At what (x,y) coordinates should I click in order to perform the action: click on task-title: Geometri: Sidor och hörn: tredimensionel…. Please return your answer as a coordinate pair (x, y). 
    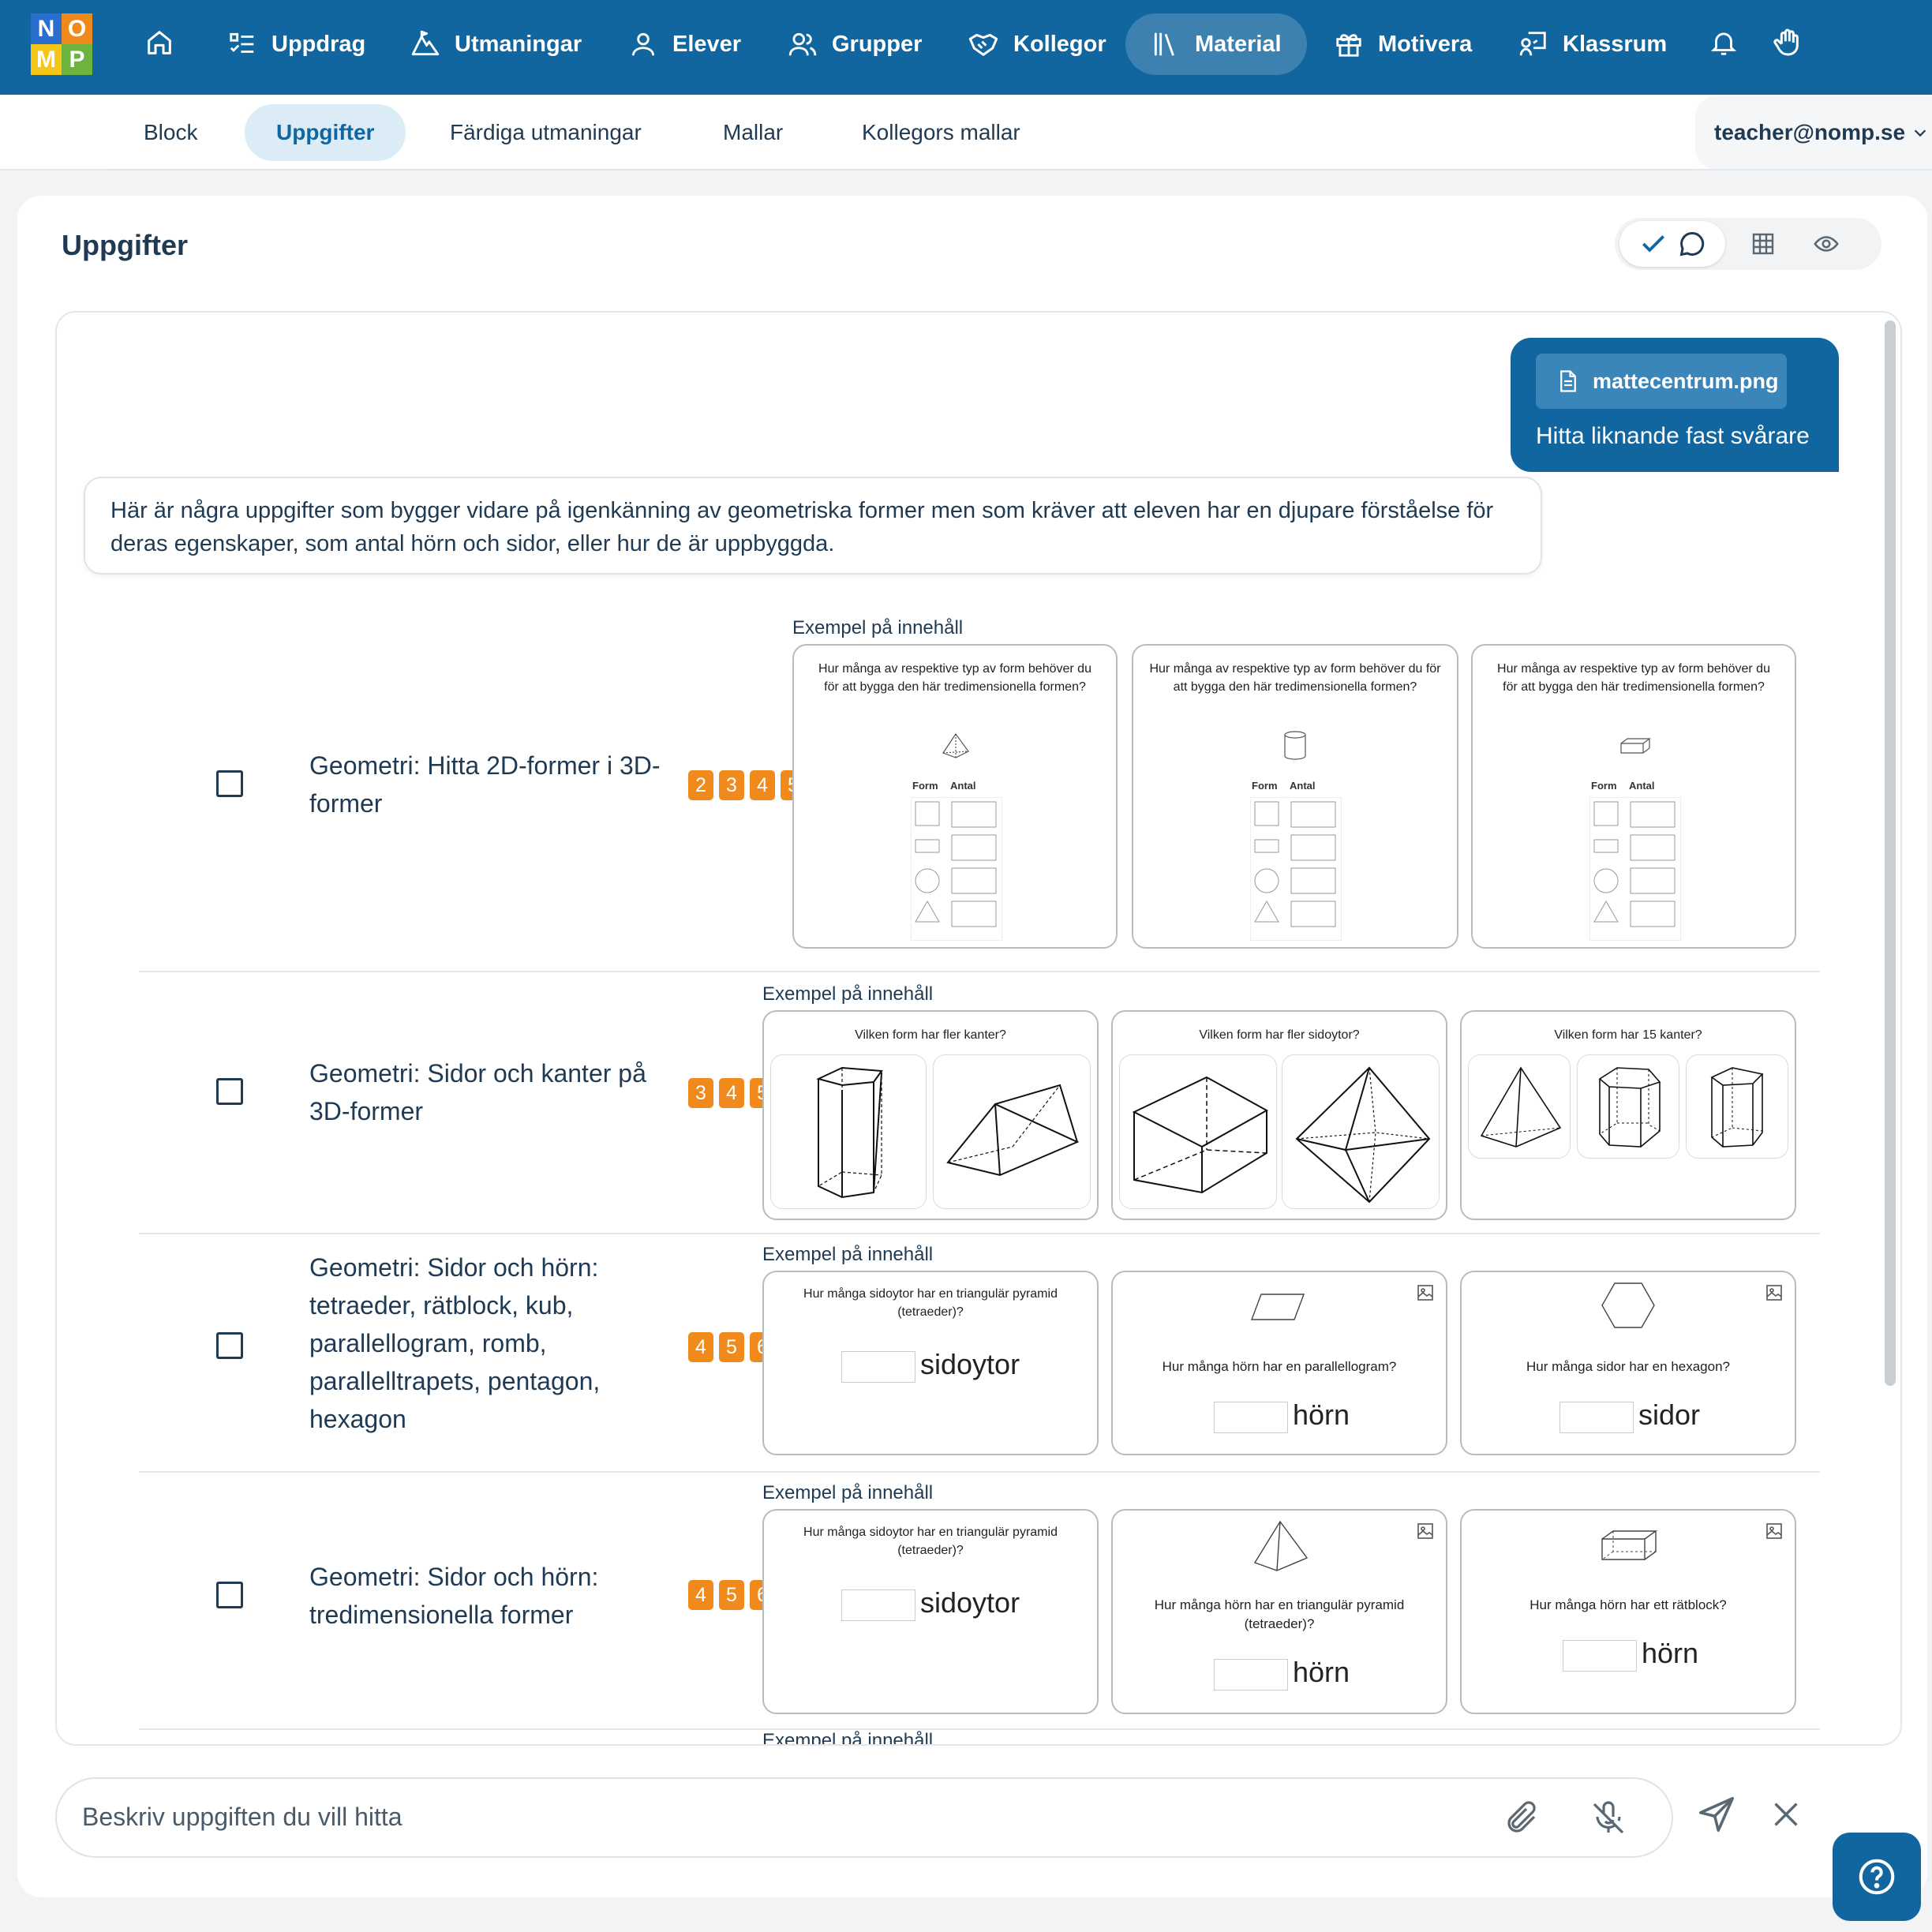
    Looking at the image, I should click on (454, 1596).